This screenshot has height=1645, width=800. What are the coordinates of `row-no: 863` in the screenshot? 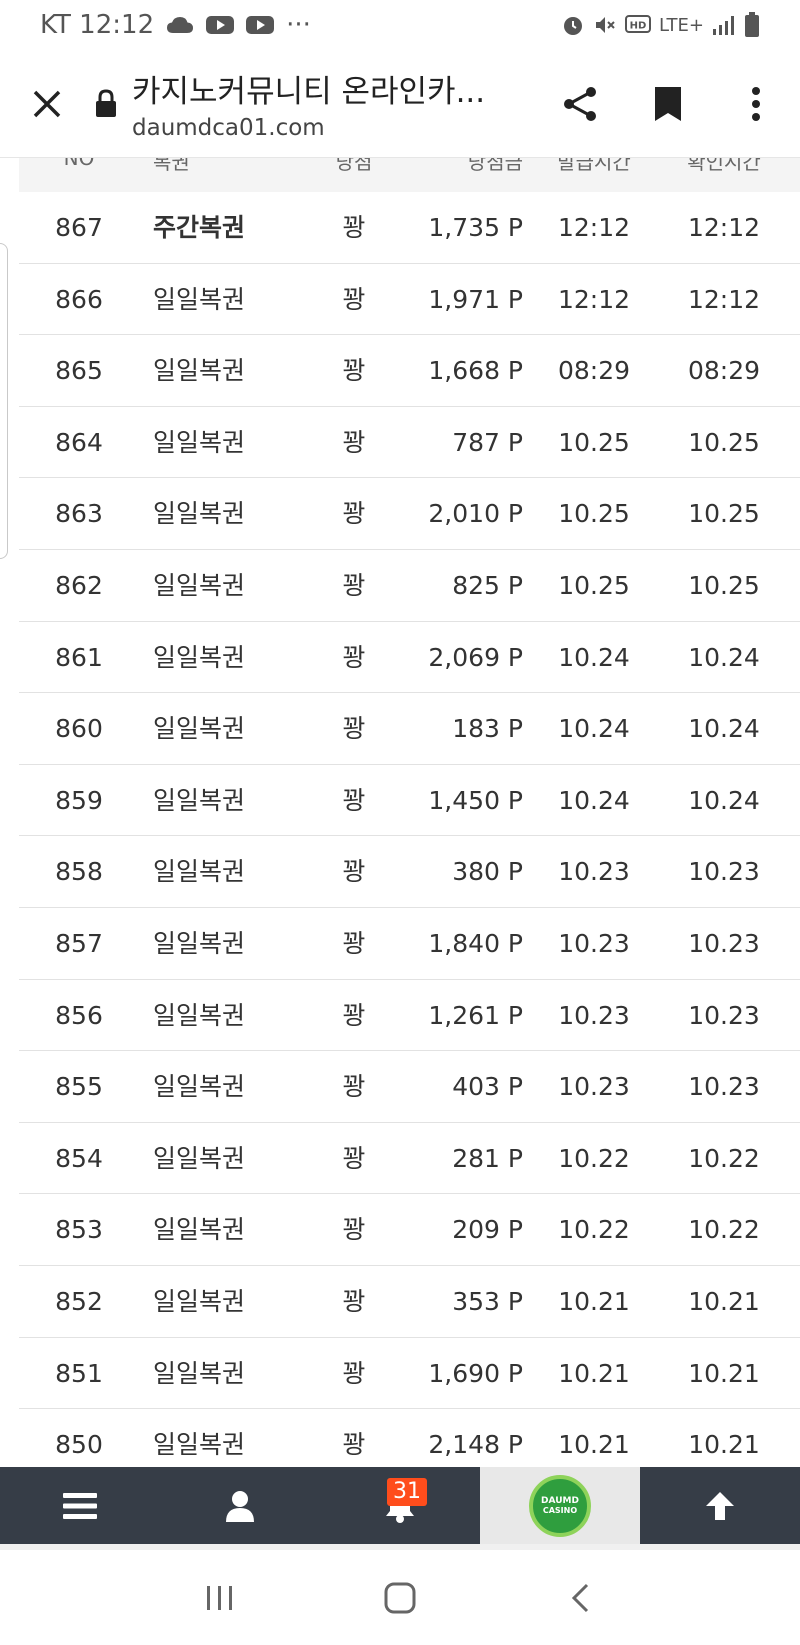 It's located at (79, 514).